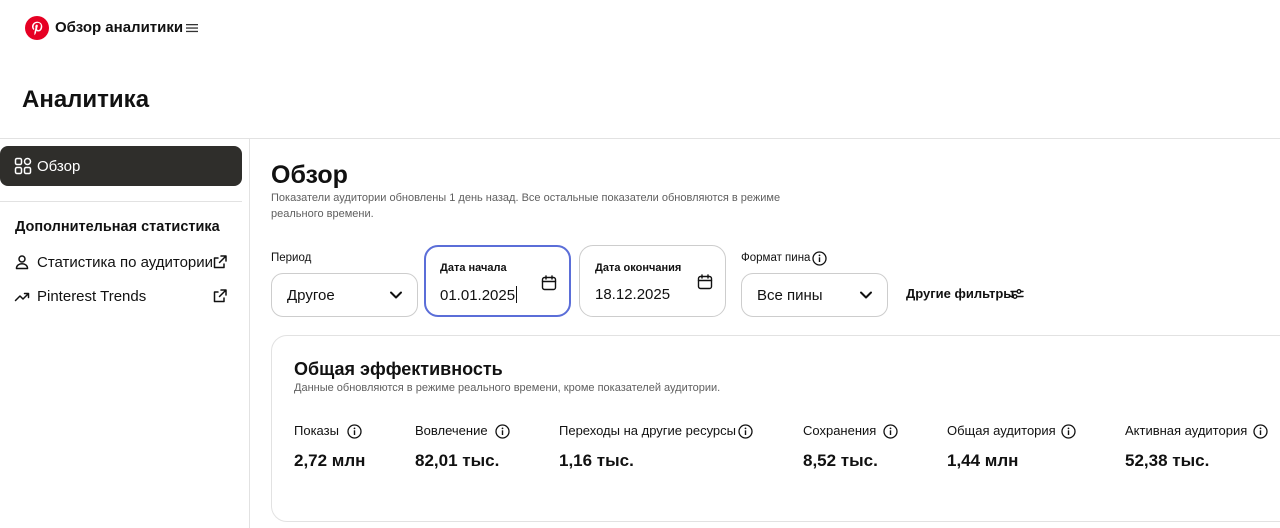 The image size is (1280, 528). What do you see at coordinates (316, 430) in the screenshot?
I see `metric-label-impressions: Показы` at bounding box center [316, 430].